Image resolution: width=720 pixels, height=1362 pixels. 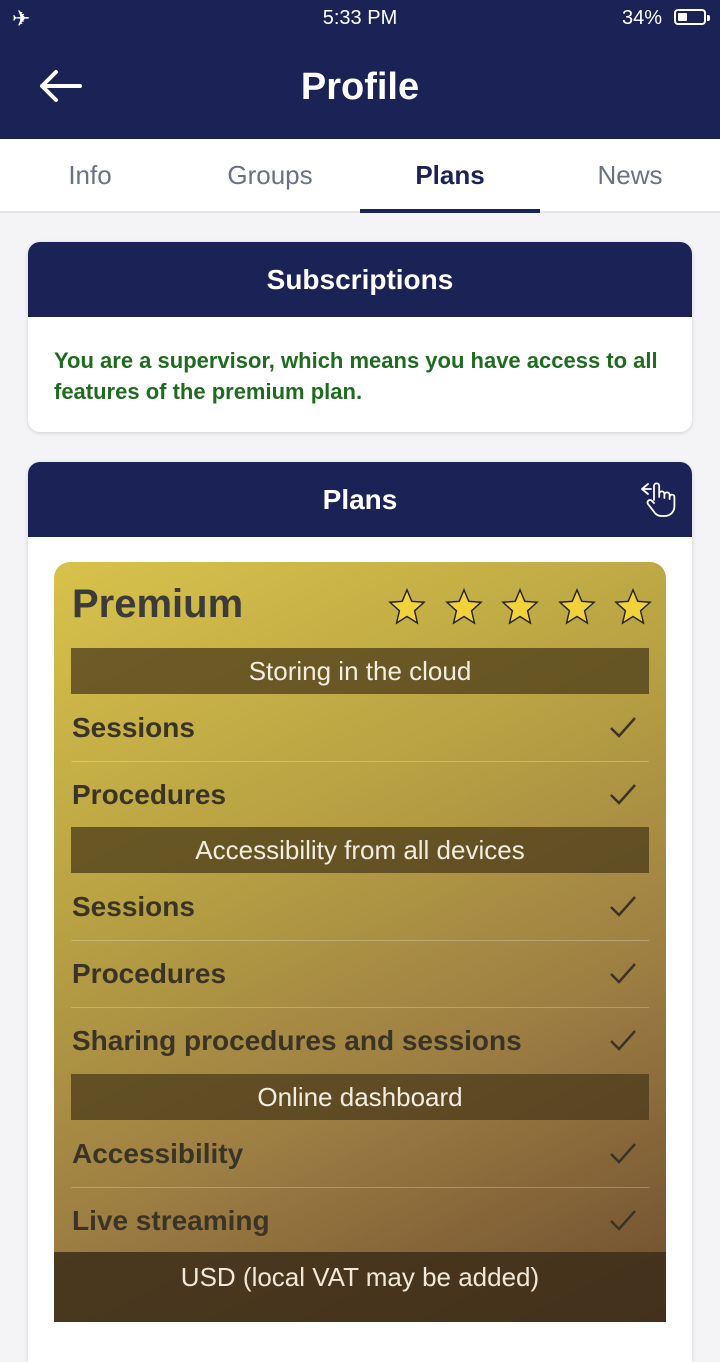 What do you see at coordinates (360, 1154) in the screenshot?
I see `feature-row: Accessibility` at bounding box center [360, 1154].